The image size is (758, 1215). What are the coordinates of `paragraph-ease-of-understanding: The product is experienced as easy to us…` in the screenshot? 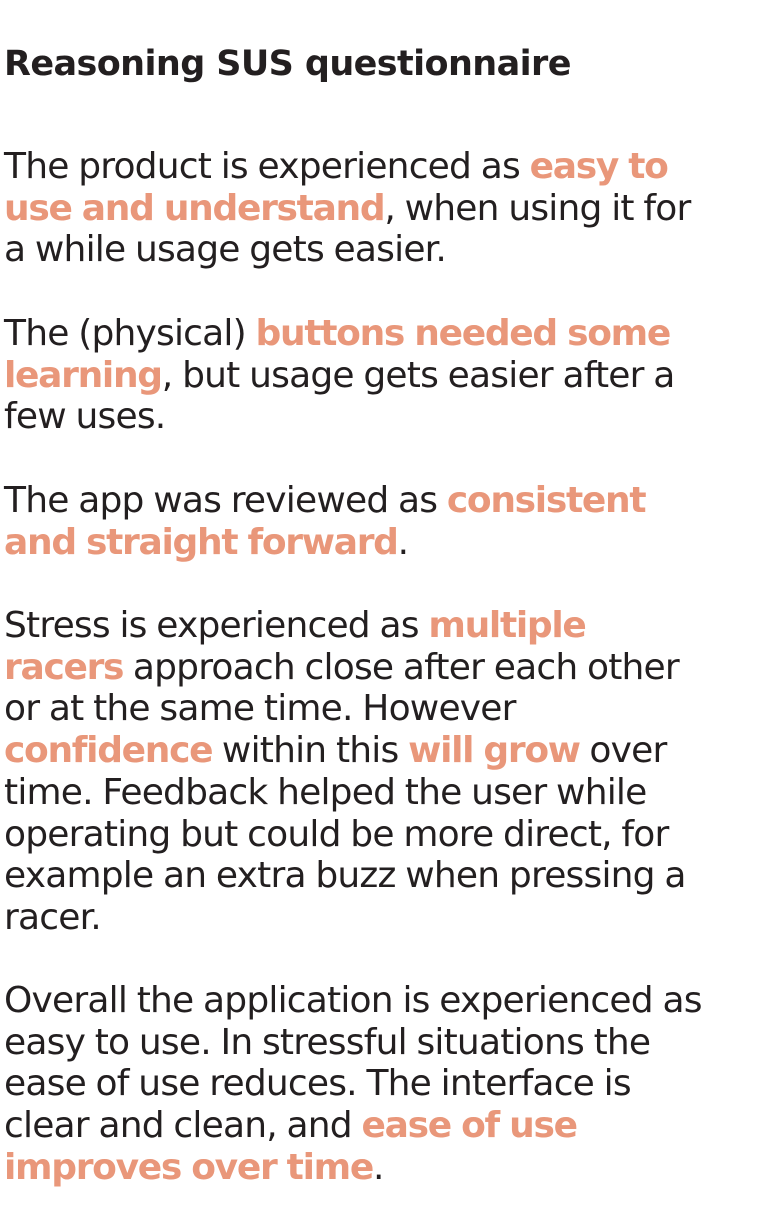 It's located at (354, 208).